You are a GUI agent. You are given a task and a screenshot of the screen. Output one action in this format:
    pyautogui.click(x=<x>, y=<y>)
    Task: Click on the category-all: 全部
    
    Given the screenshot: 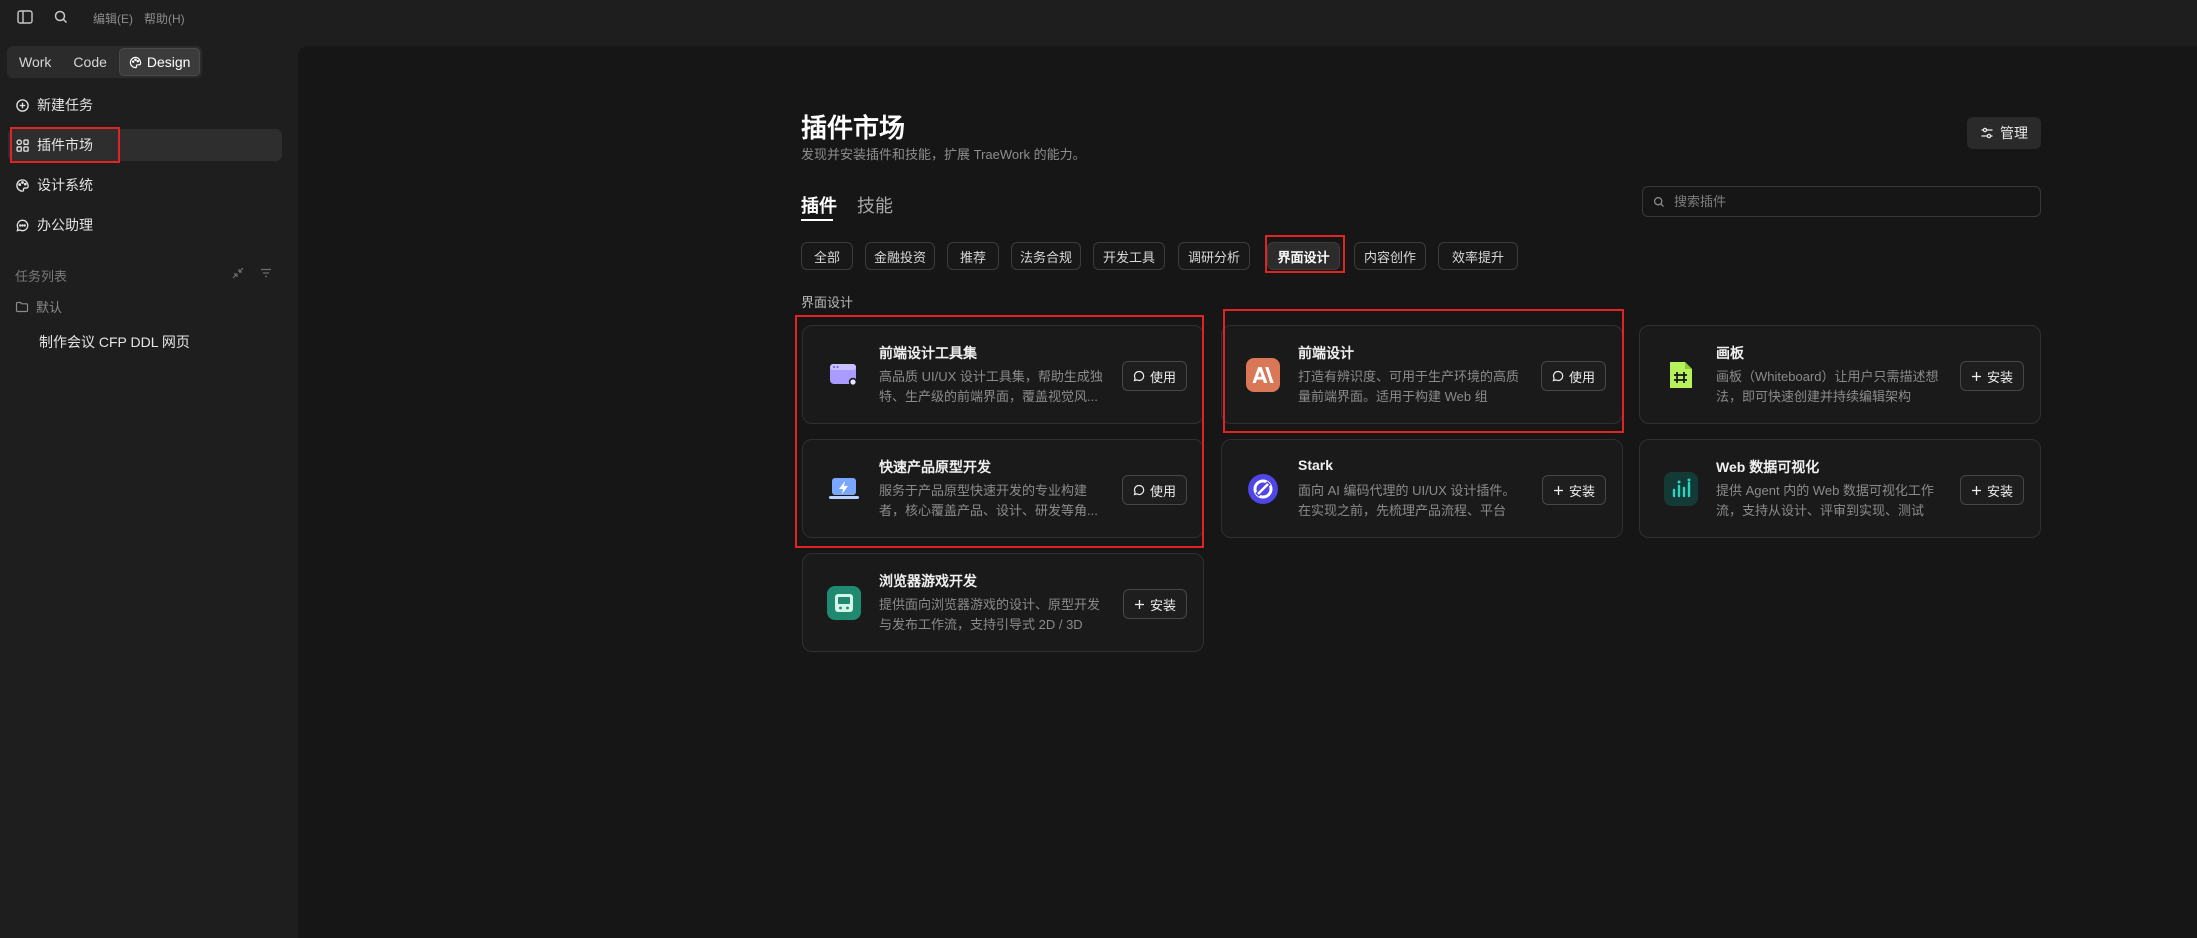 What is the action you would take?
    pyautogui.click(x=827, y=256)
    